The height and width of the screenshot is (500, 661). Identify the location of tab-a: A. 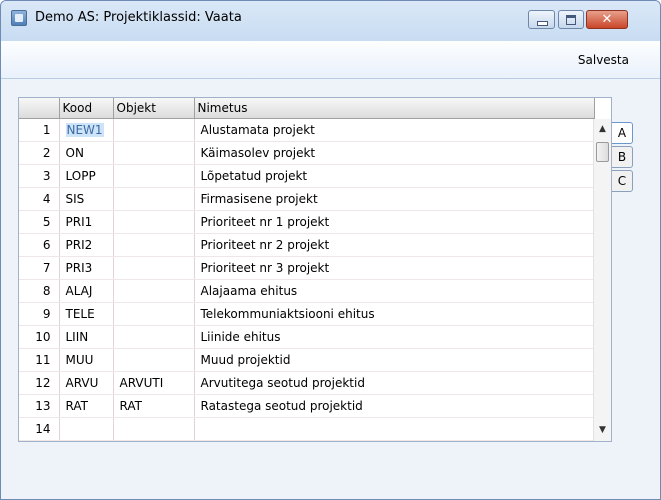
(622, 133).